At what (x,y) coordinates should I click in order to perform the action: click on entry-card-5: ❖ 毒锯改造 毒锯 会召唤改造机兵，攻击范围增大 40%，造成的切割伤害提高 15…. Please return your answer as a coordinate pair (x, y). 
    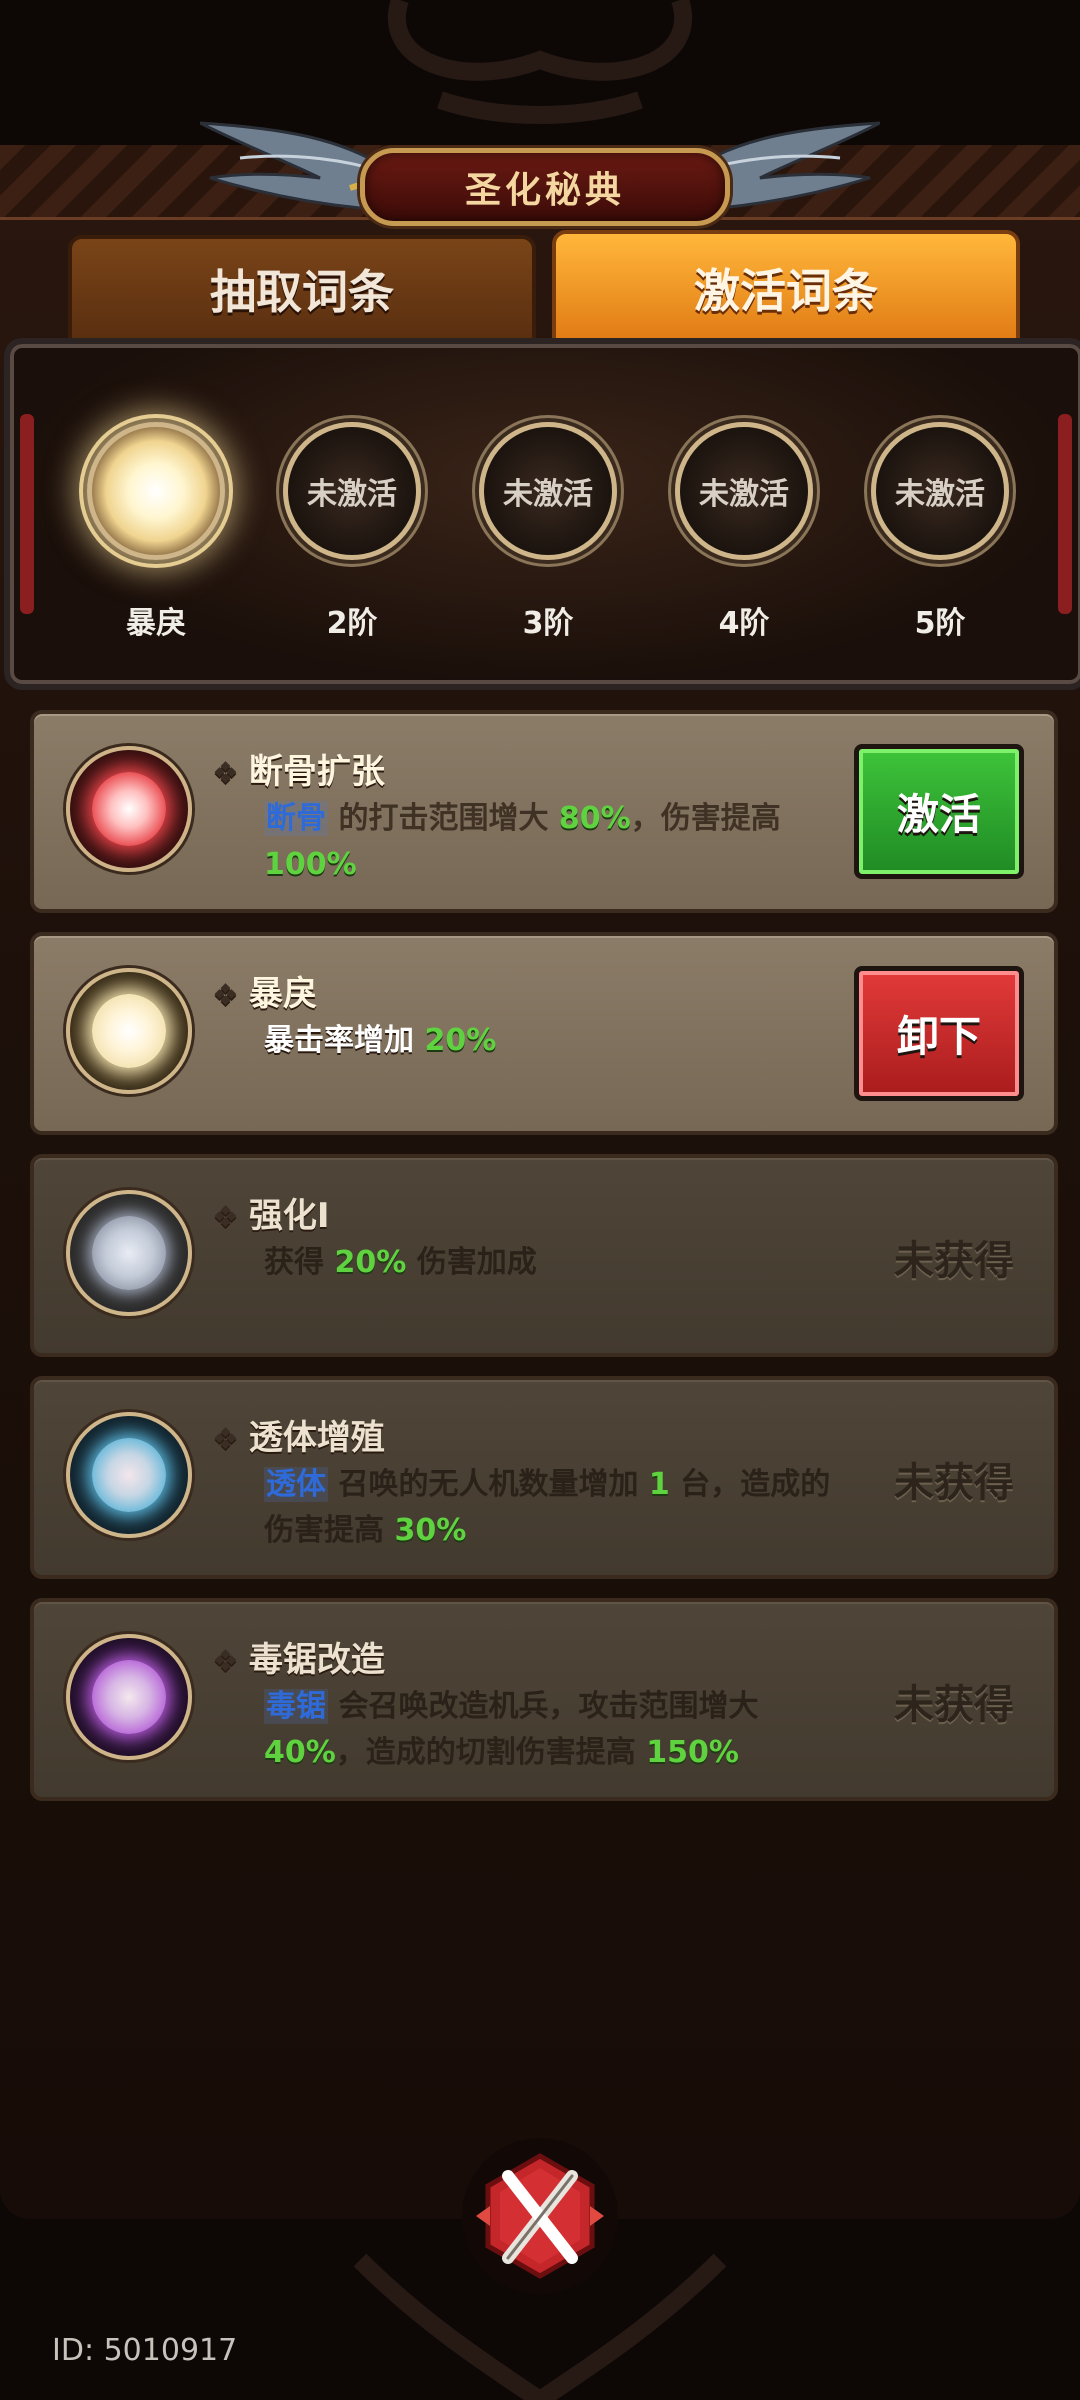
    Looking at the image, I should click on (544, 1699).